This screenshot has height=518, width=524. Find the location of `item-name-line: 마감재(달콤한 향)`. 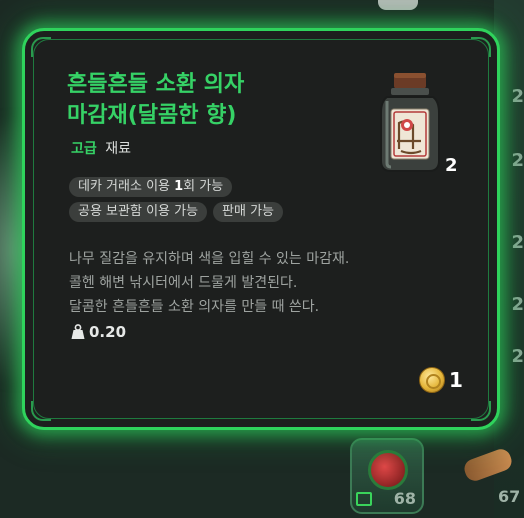

item-name-line: 마감재(달콤한 향) is located at coordinates (152, 115).